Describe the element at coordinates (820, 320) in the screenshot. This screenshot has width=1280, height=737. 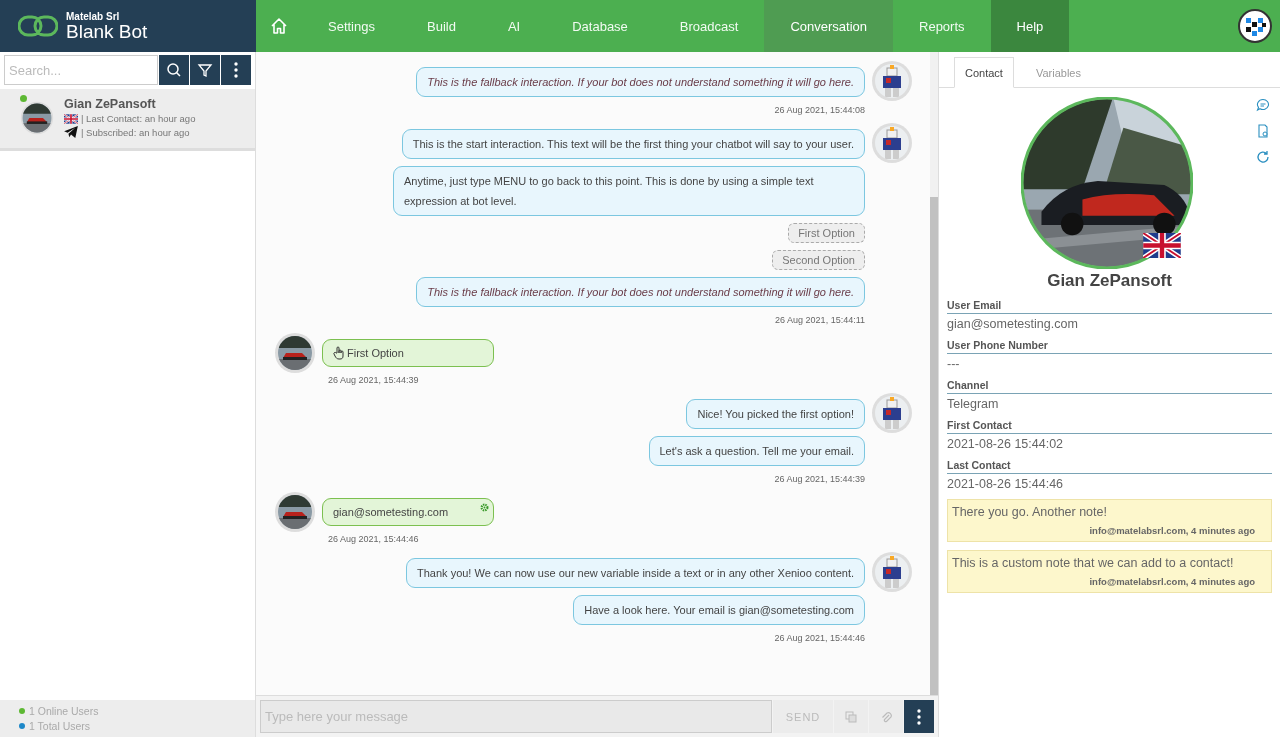
I see `message-time: 26 Aug 2021, 15:44:11` at that location.